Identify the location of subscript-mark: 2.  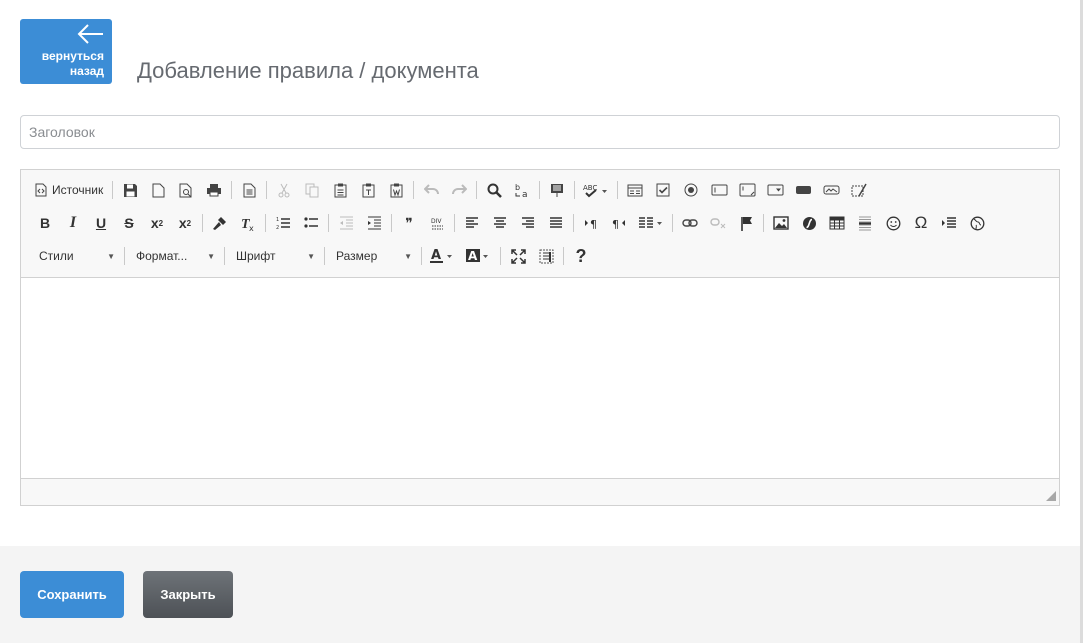
(161, 223).